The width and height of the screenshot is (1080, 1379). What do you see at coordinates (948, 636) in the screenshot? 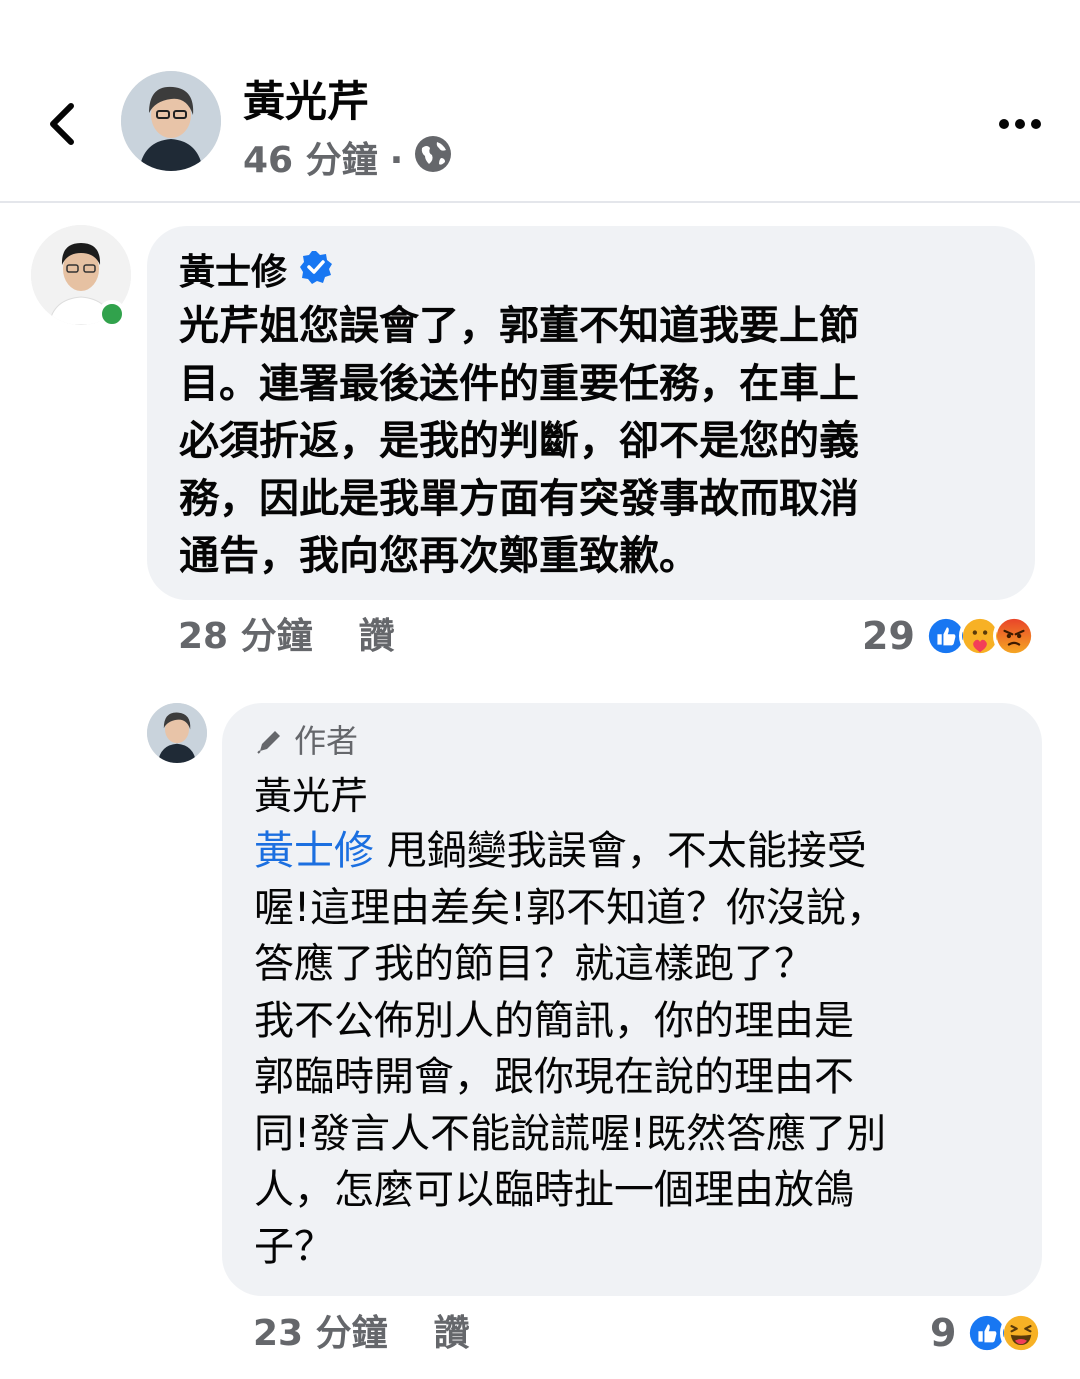
I see `reaction-summary: 29` at bounding box center [948, 636].